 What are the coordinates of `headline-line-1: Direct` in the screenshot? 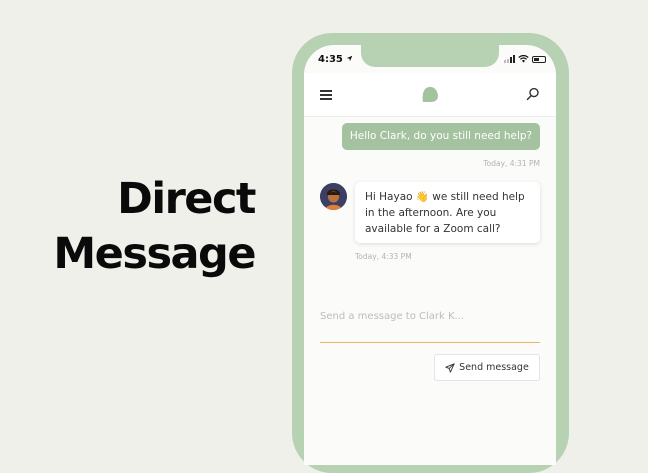 It's located at (186, 199).